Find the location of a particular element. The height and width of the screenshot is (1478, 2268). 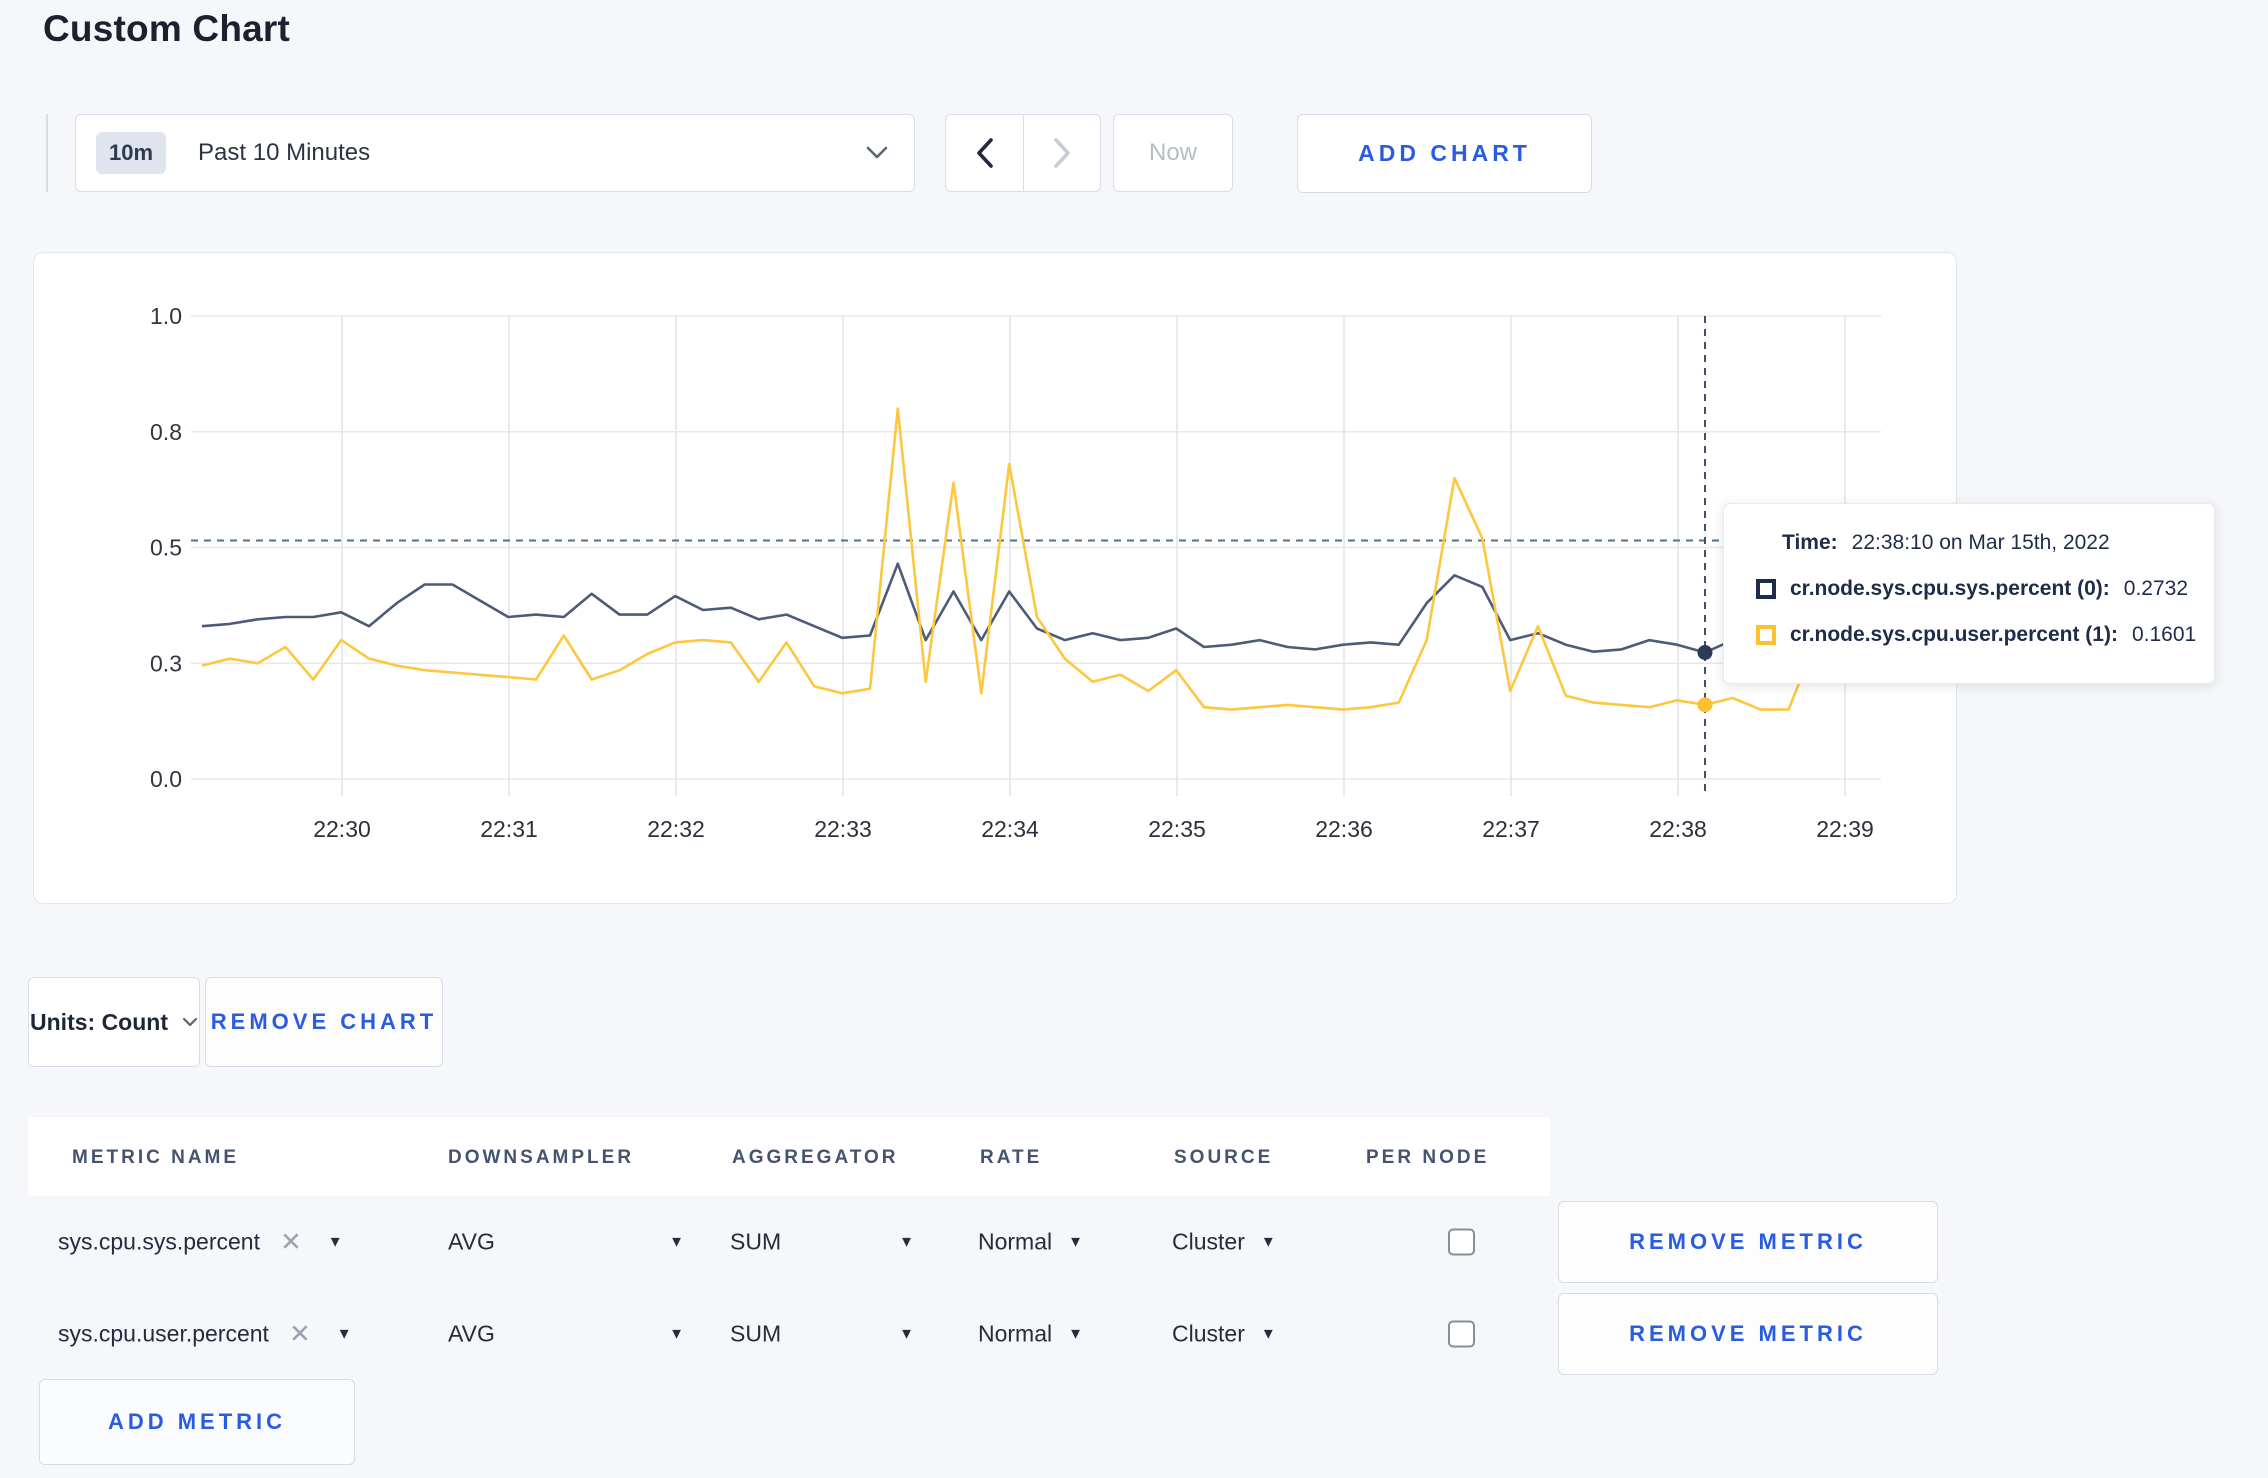

col-header-metric-name: METRIC NAME is located at coordinates (156, 1157).